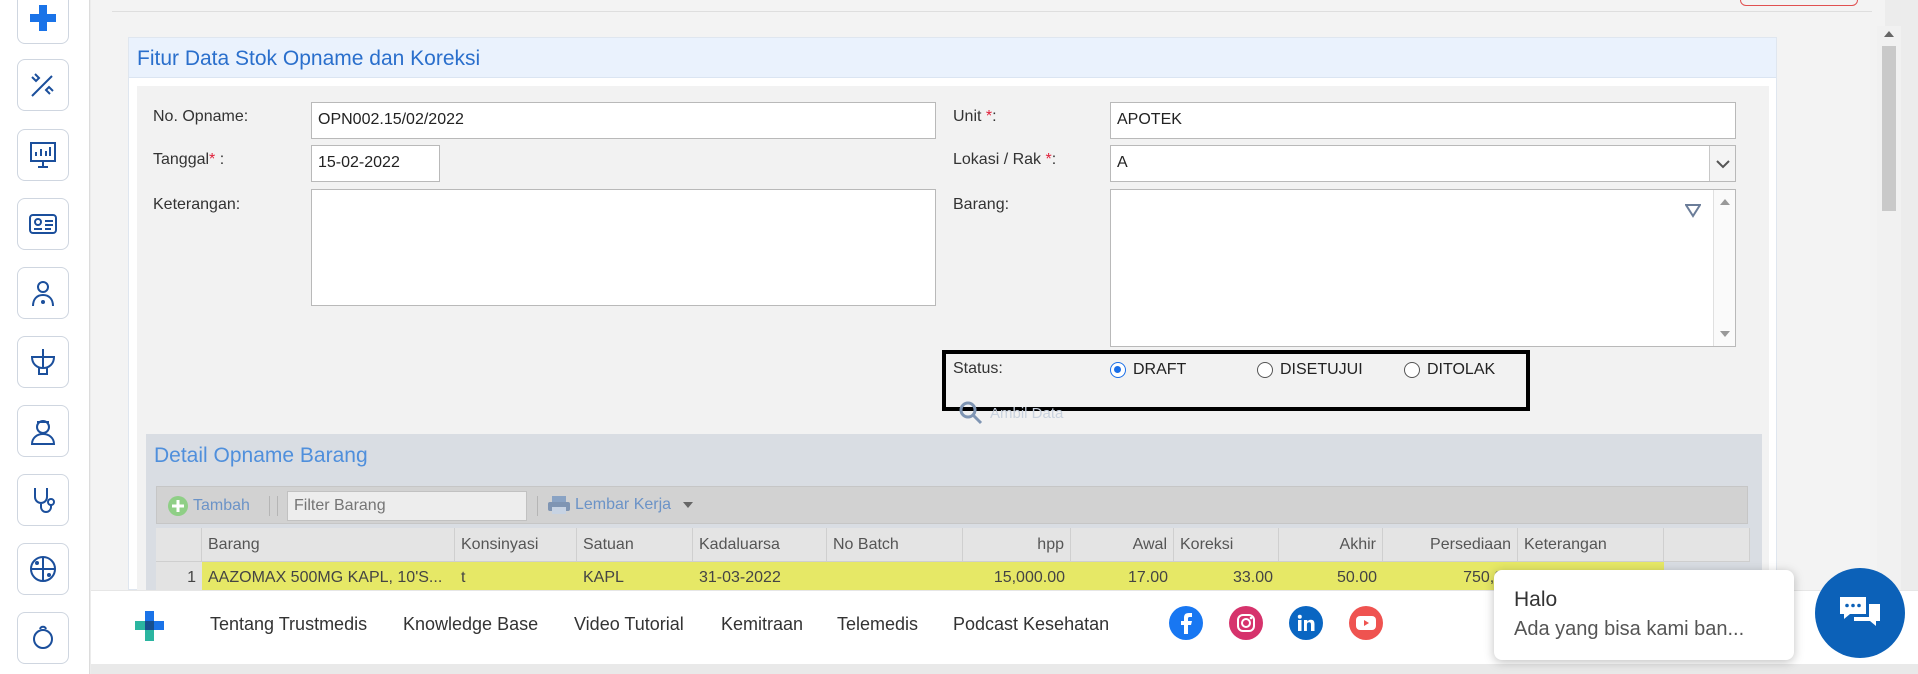 The width and height of the screenshot is (1918, 674). I want to click on sidebar-item-doctor, so click(43, 293).